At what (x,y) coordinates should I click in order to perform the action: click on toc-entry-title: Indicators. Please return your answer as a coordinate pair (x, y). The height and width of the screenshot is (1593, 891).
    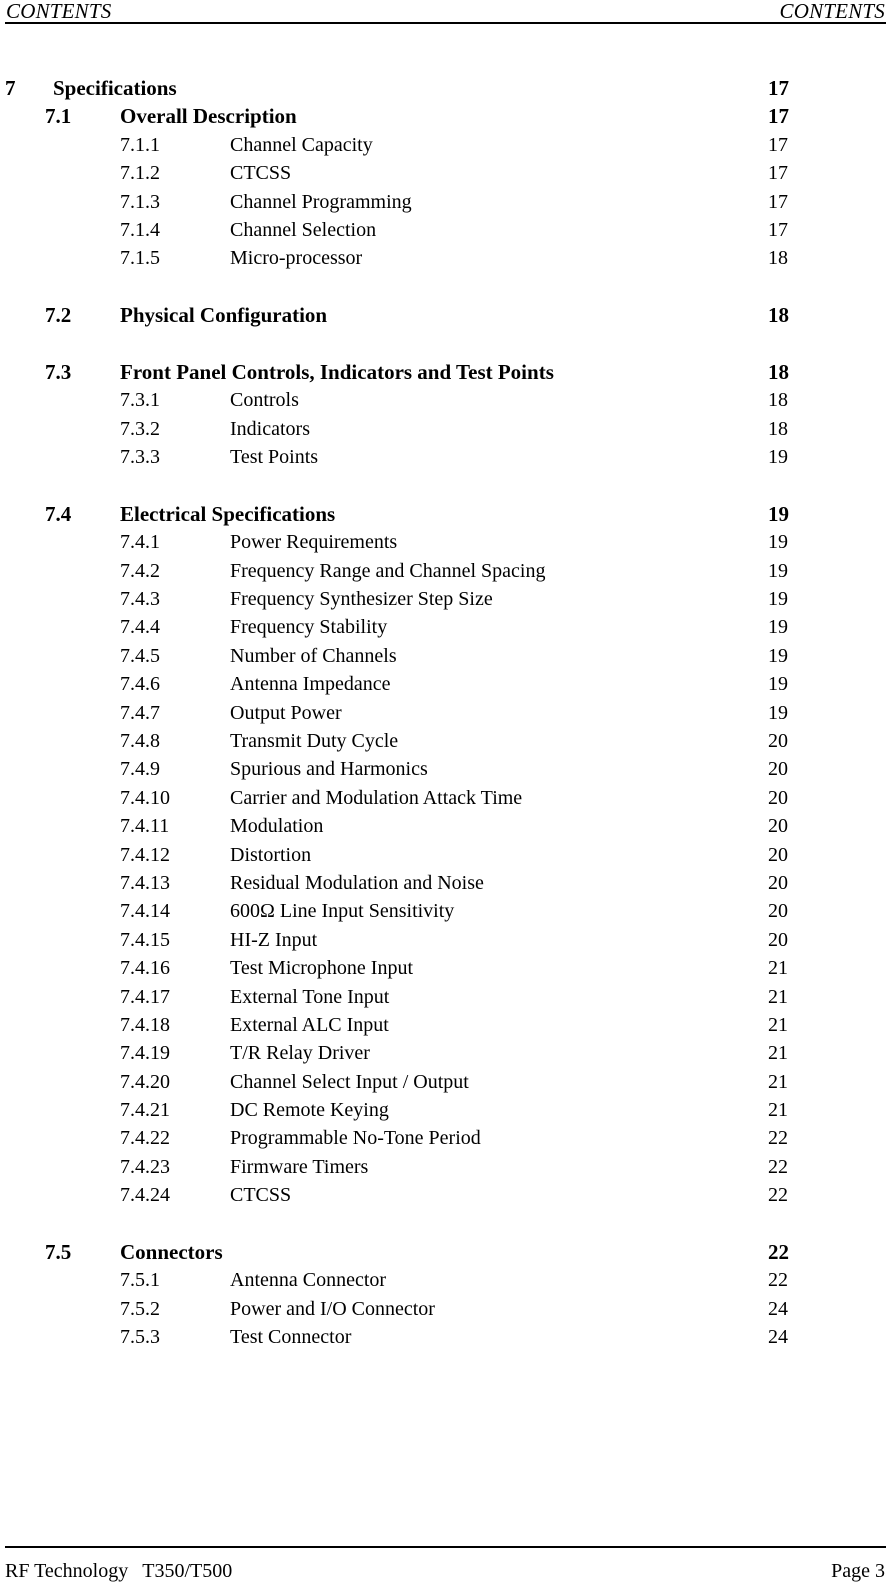
    Looking at the image, I should click on (270, 428).